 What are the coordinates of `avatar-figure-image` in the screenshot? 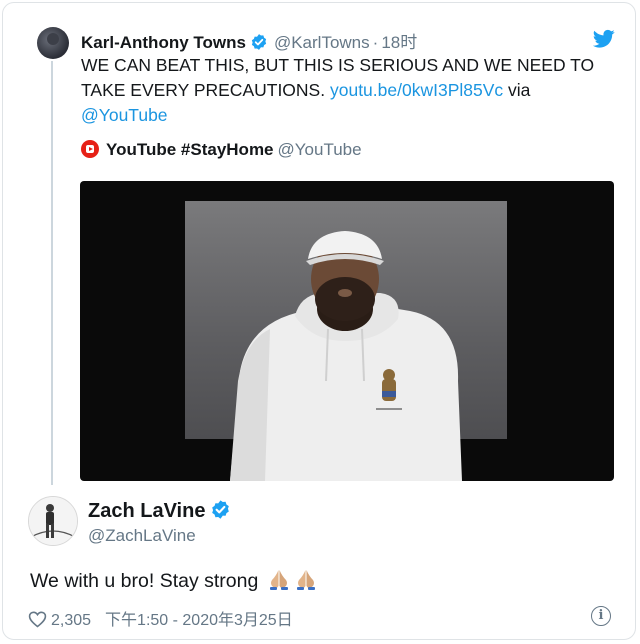 It's located at (53, 521).